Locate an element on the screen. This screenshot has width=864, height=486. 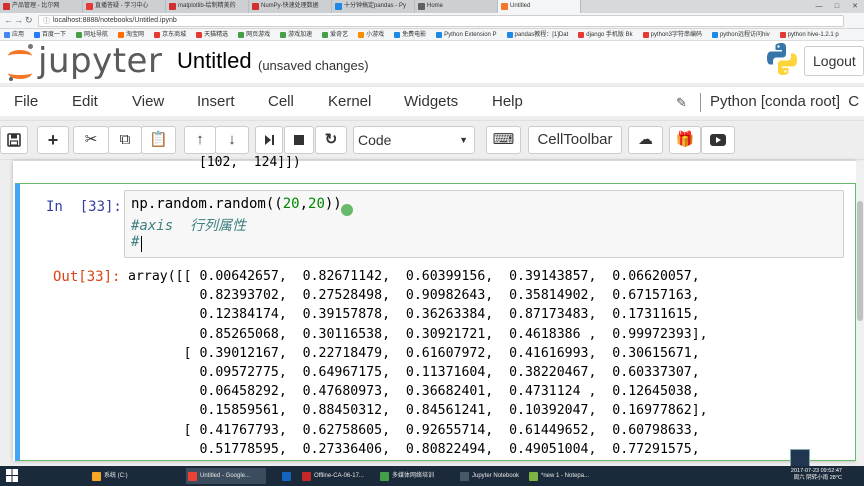
tab-label: NumPy-快速处理数据 is located at coordinates (290, 6).